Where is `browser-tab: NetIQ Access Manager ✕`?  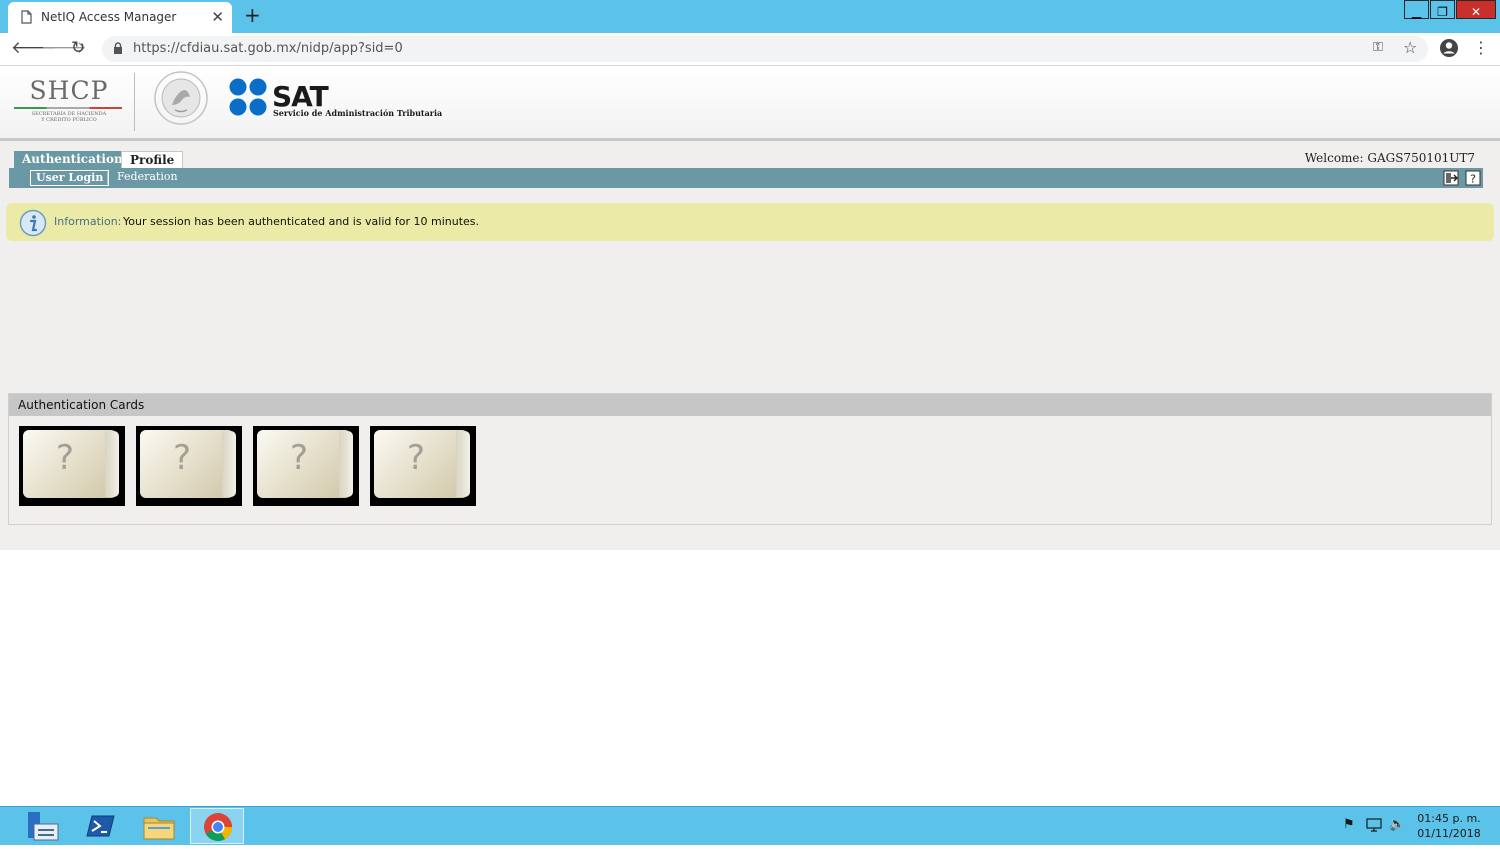
browser-tab: NetIQ Access Manager ✕ is located at coordinates (120, 17).